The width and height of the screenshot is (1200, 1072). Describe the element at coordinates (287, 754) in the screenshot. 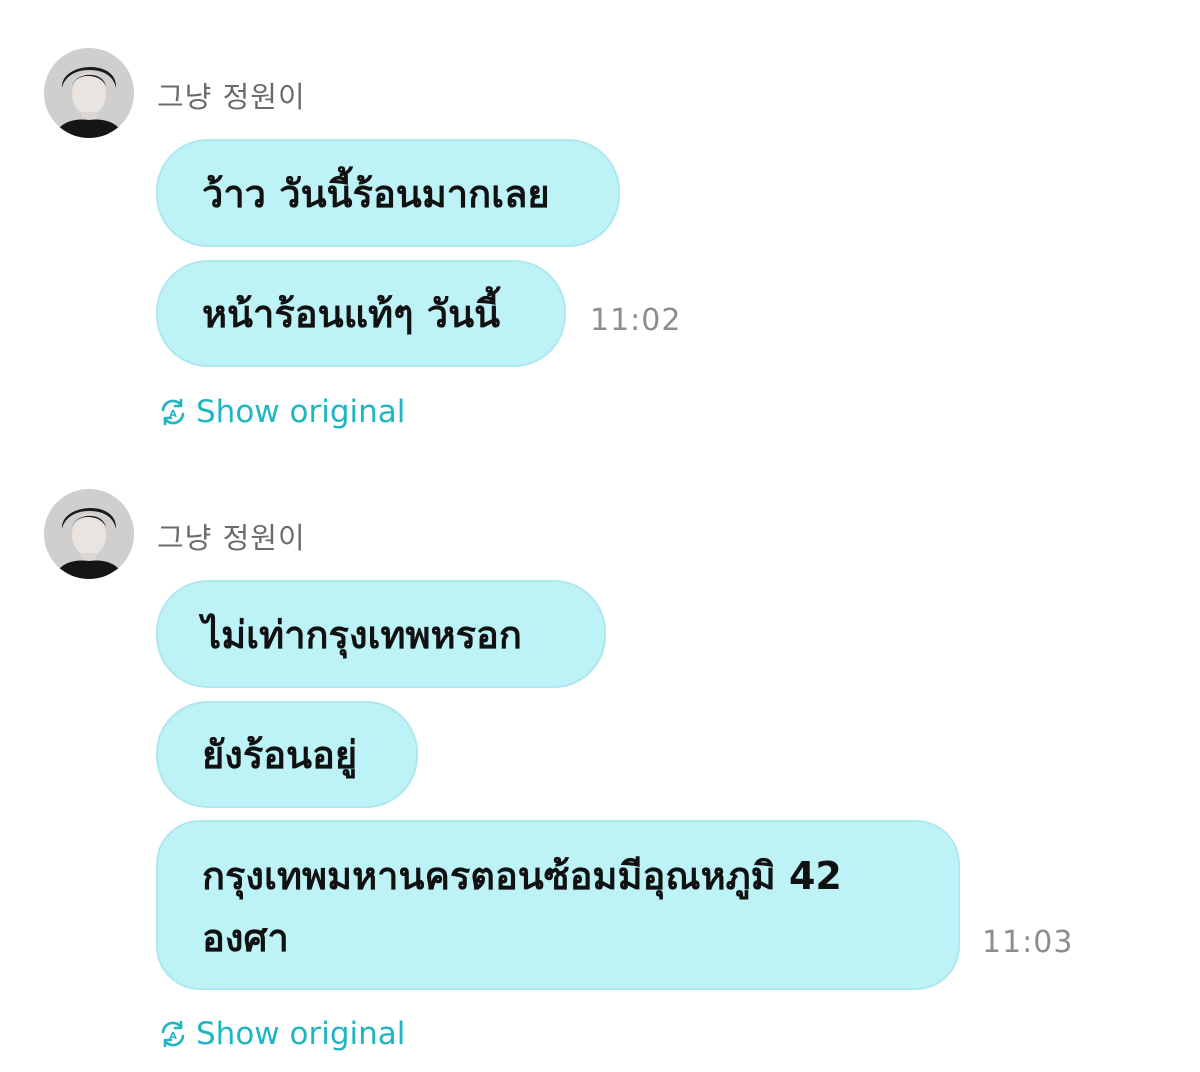

I see `message-bubble: ยังร้อนอยู่` at that location.